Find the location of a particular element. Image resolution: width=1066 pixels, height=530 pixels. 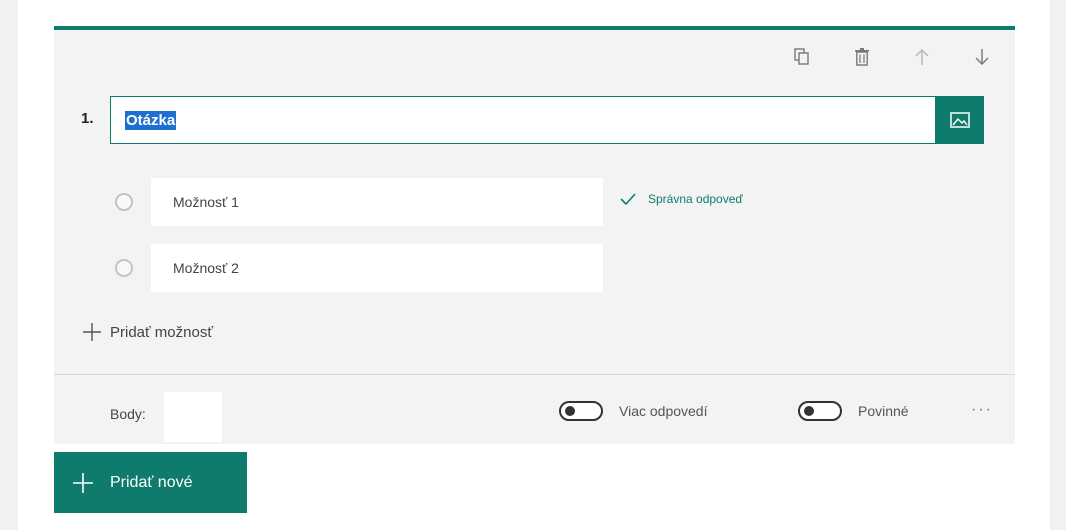

multiple-answers-toggle: Viac odpovedí is located at coordinates (633, 411).